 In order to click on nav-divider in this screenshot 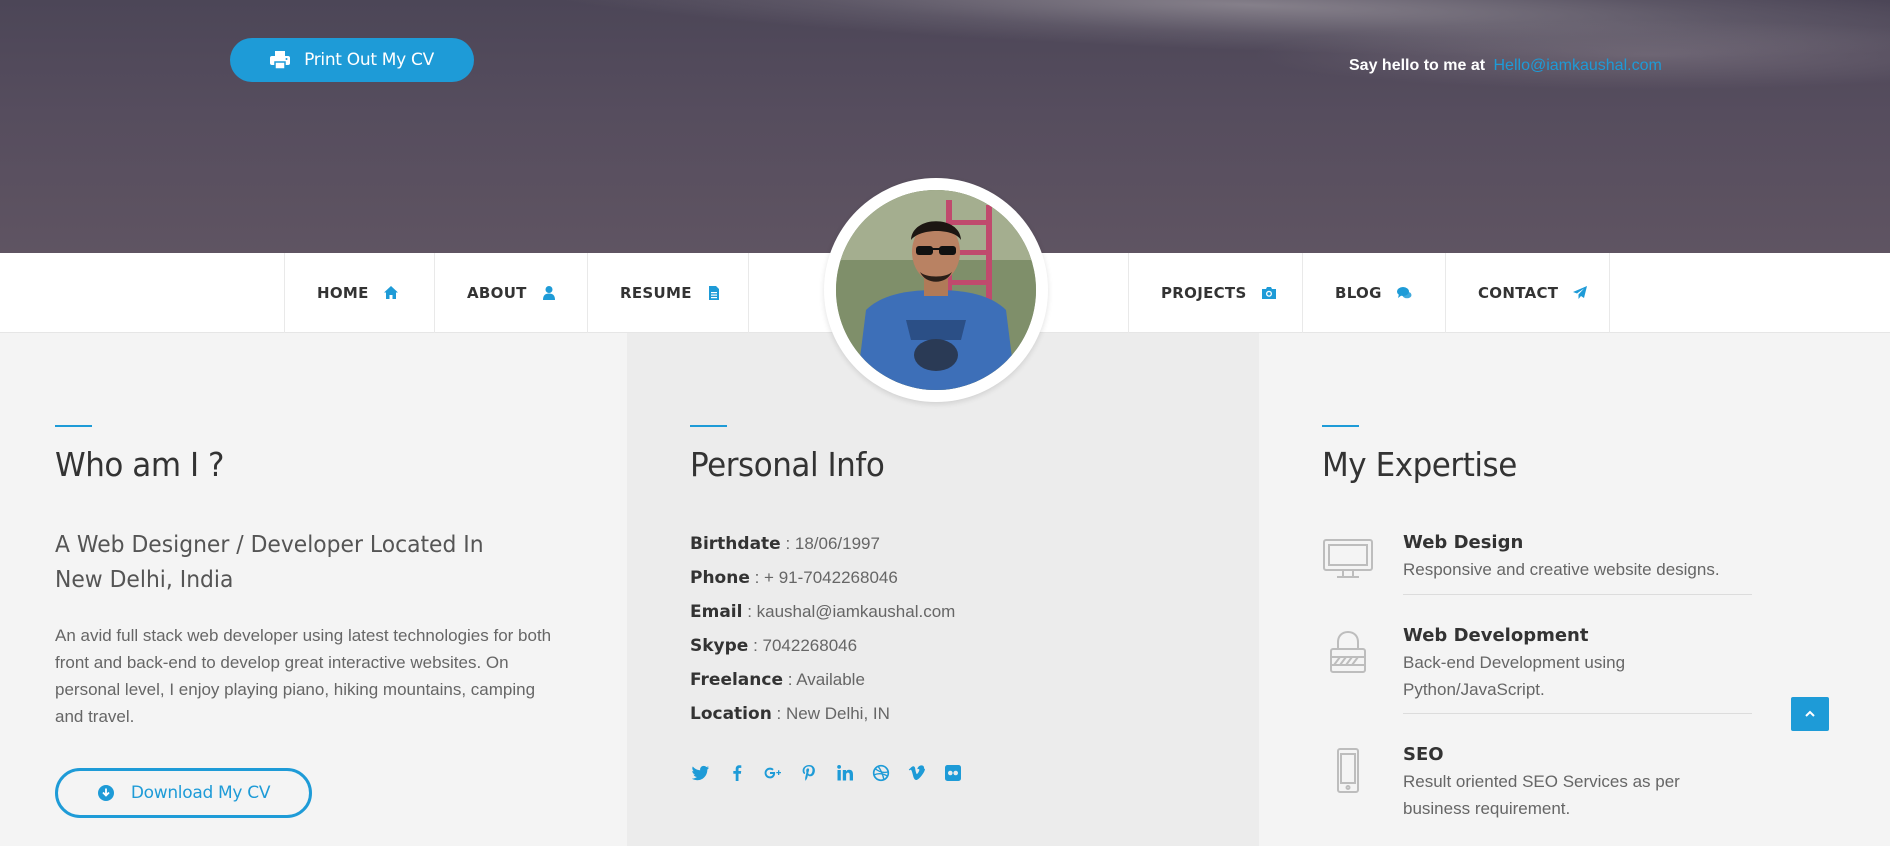, I will do `click(748, 293)`.